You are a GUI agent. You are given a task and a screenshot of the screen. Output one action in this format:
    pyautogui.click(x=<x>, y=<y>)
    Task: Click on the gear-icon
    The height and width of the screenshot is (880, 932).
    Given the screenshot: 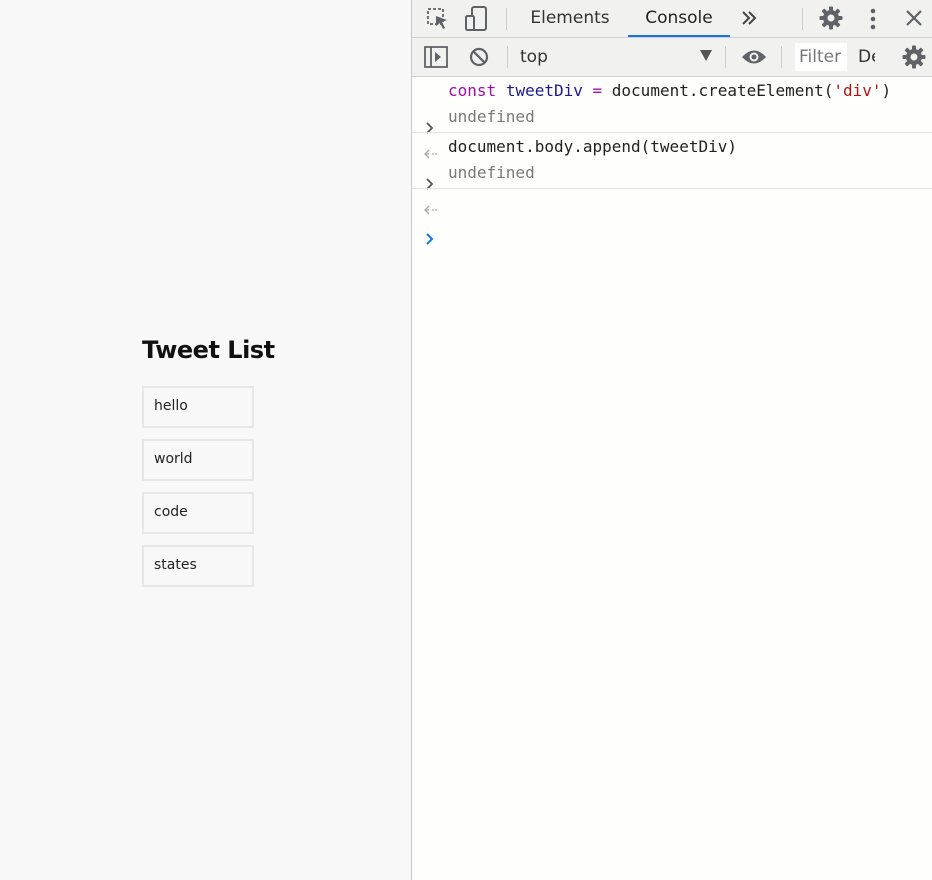 What is the action you would take?
    pyautogui.click(x=831, y=18)
    